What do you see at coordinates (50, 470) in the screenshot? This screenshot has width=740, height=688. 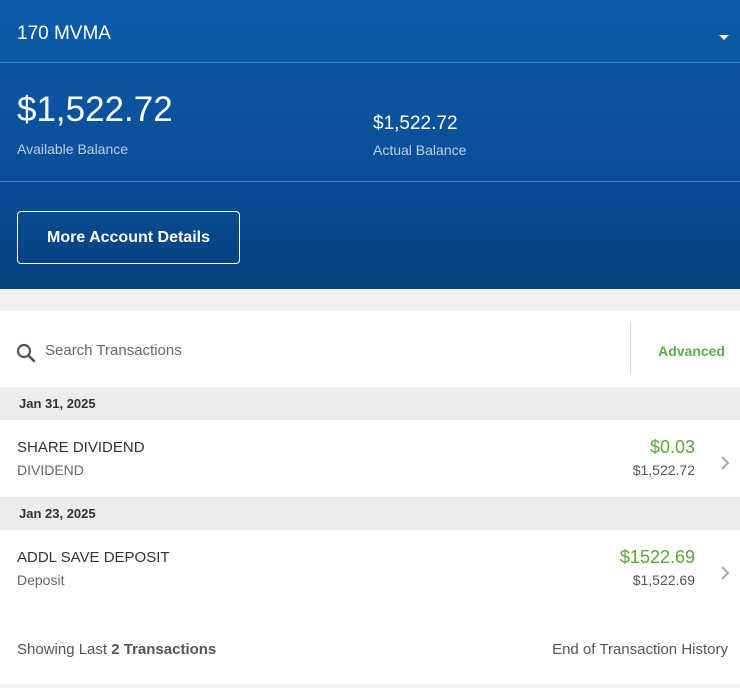 I see `transaction-type: DIVIDEND` at bounding box center [50, 470].